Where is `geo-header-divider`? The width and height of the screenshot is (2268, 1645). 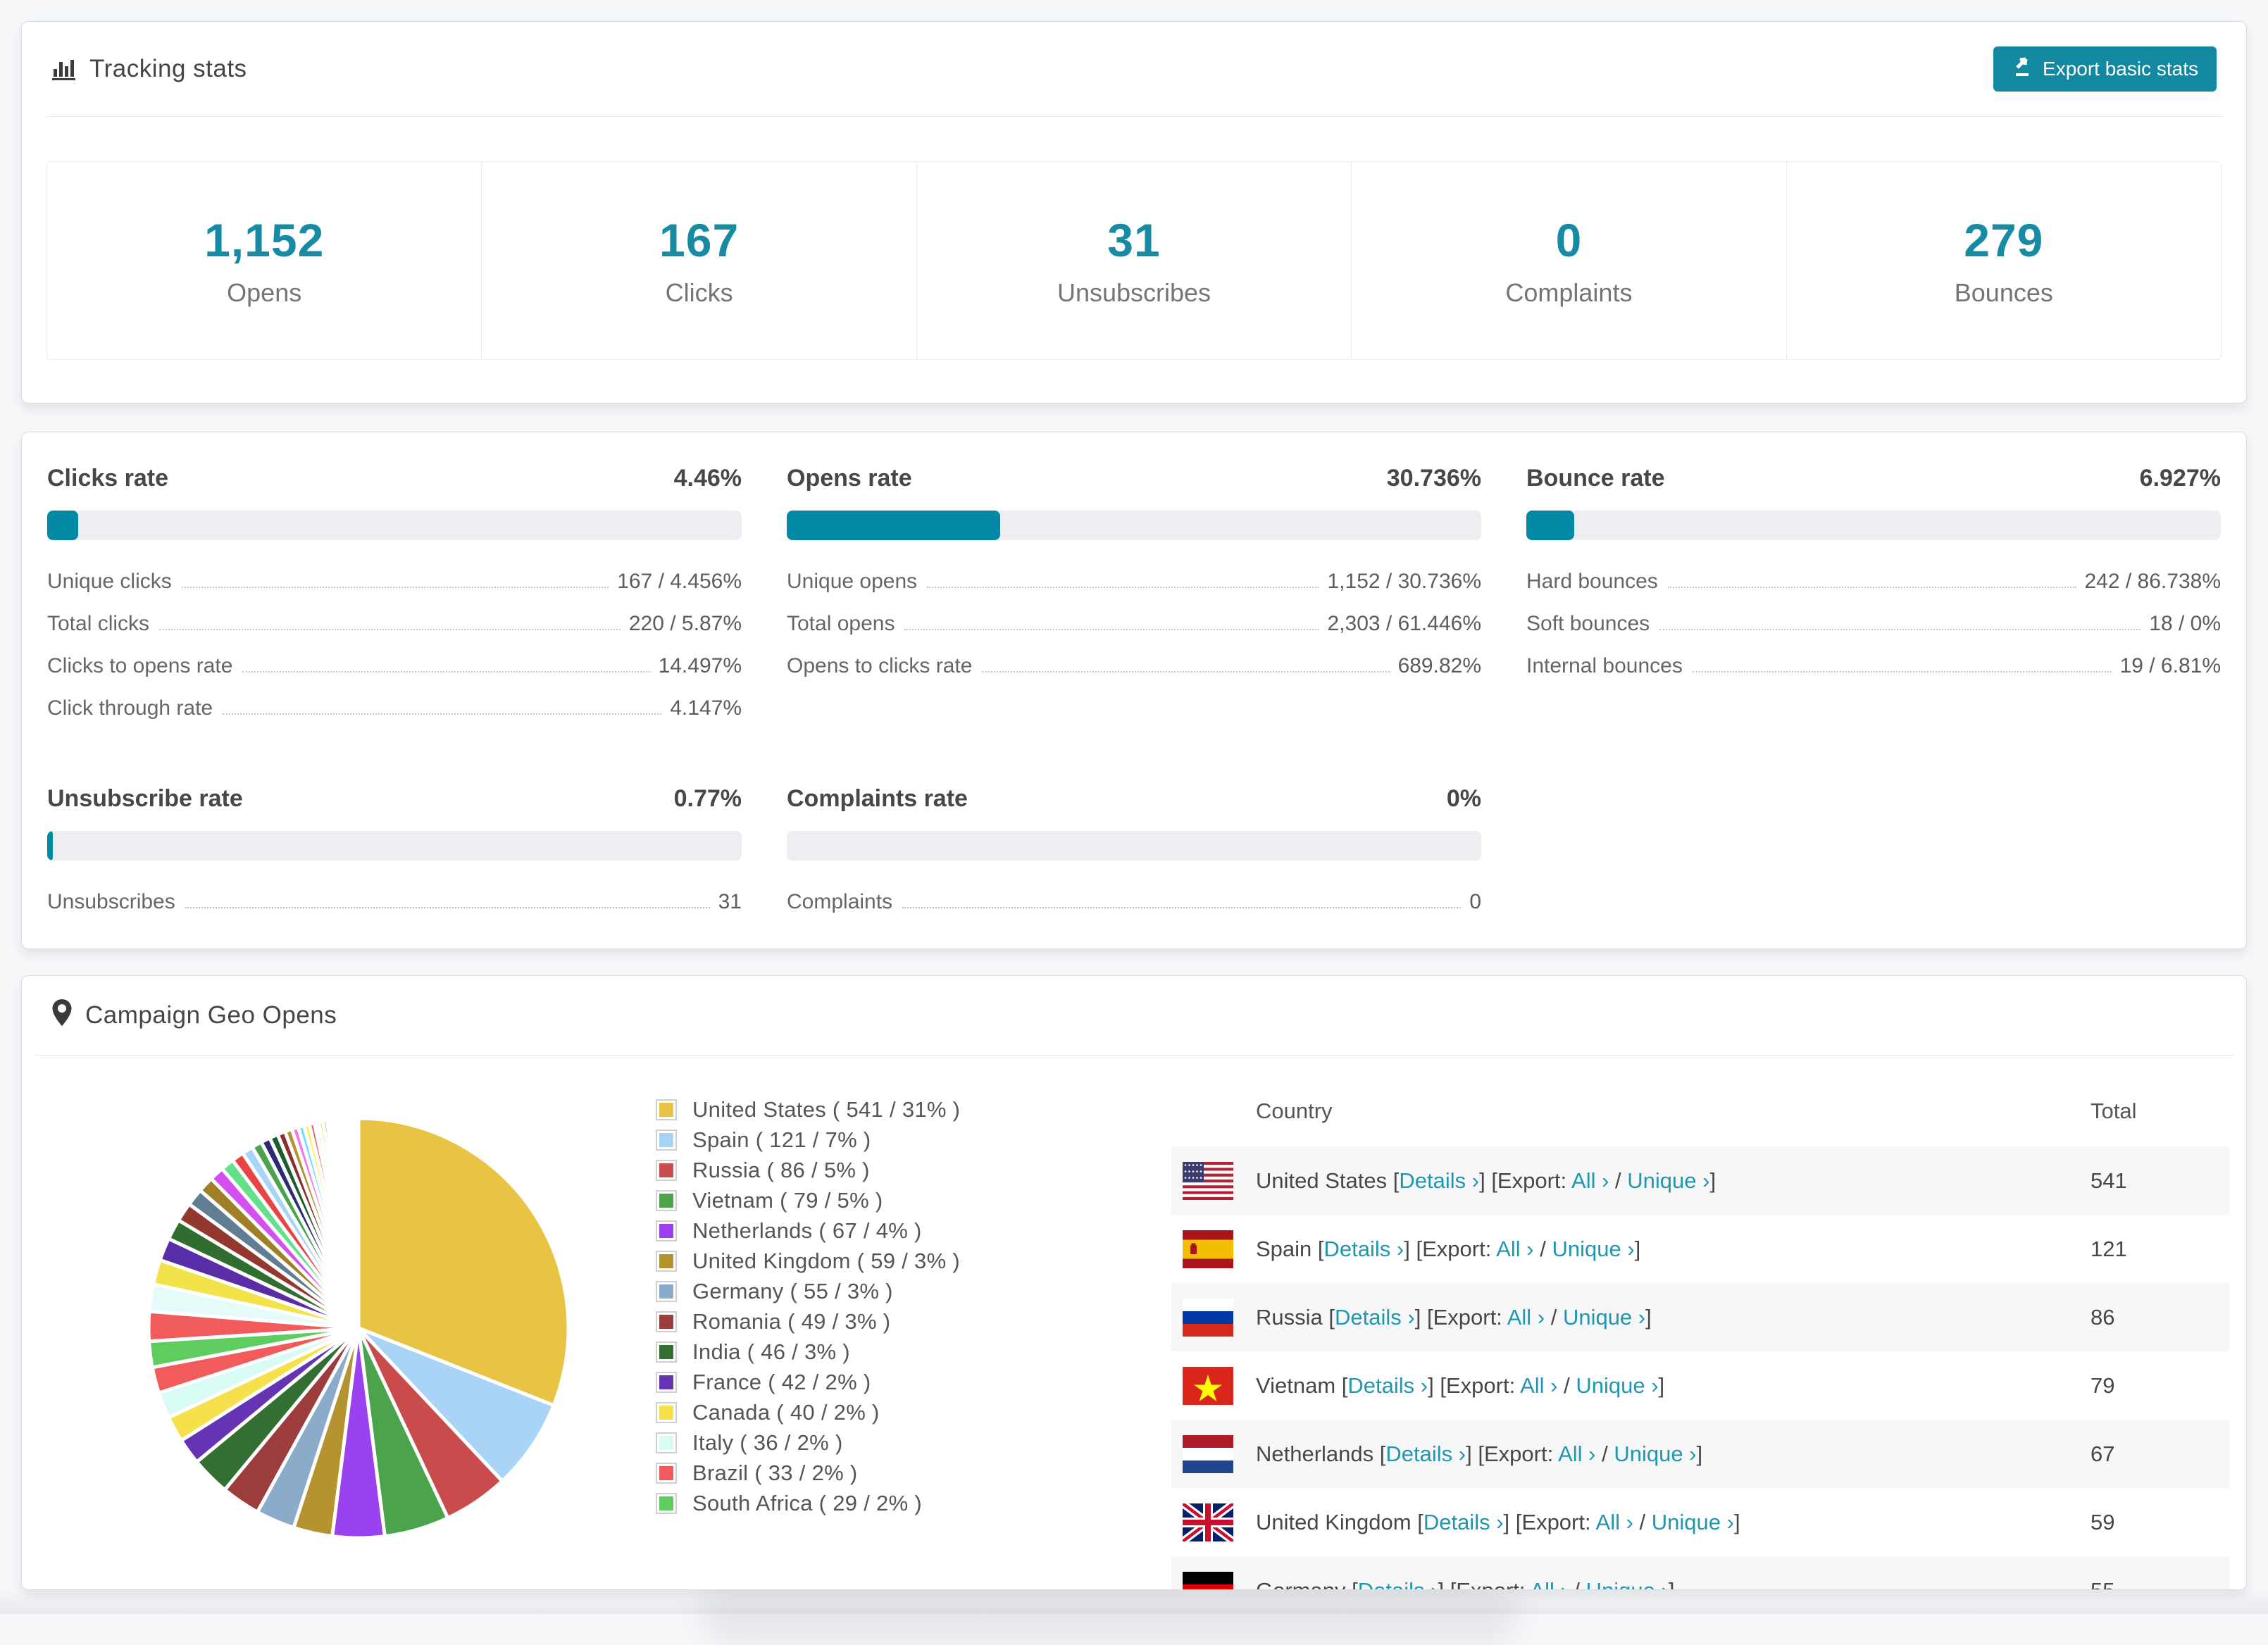 geo-header-divider is located at coordinates (1134, 1055).